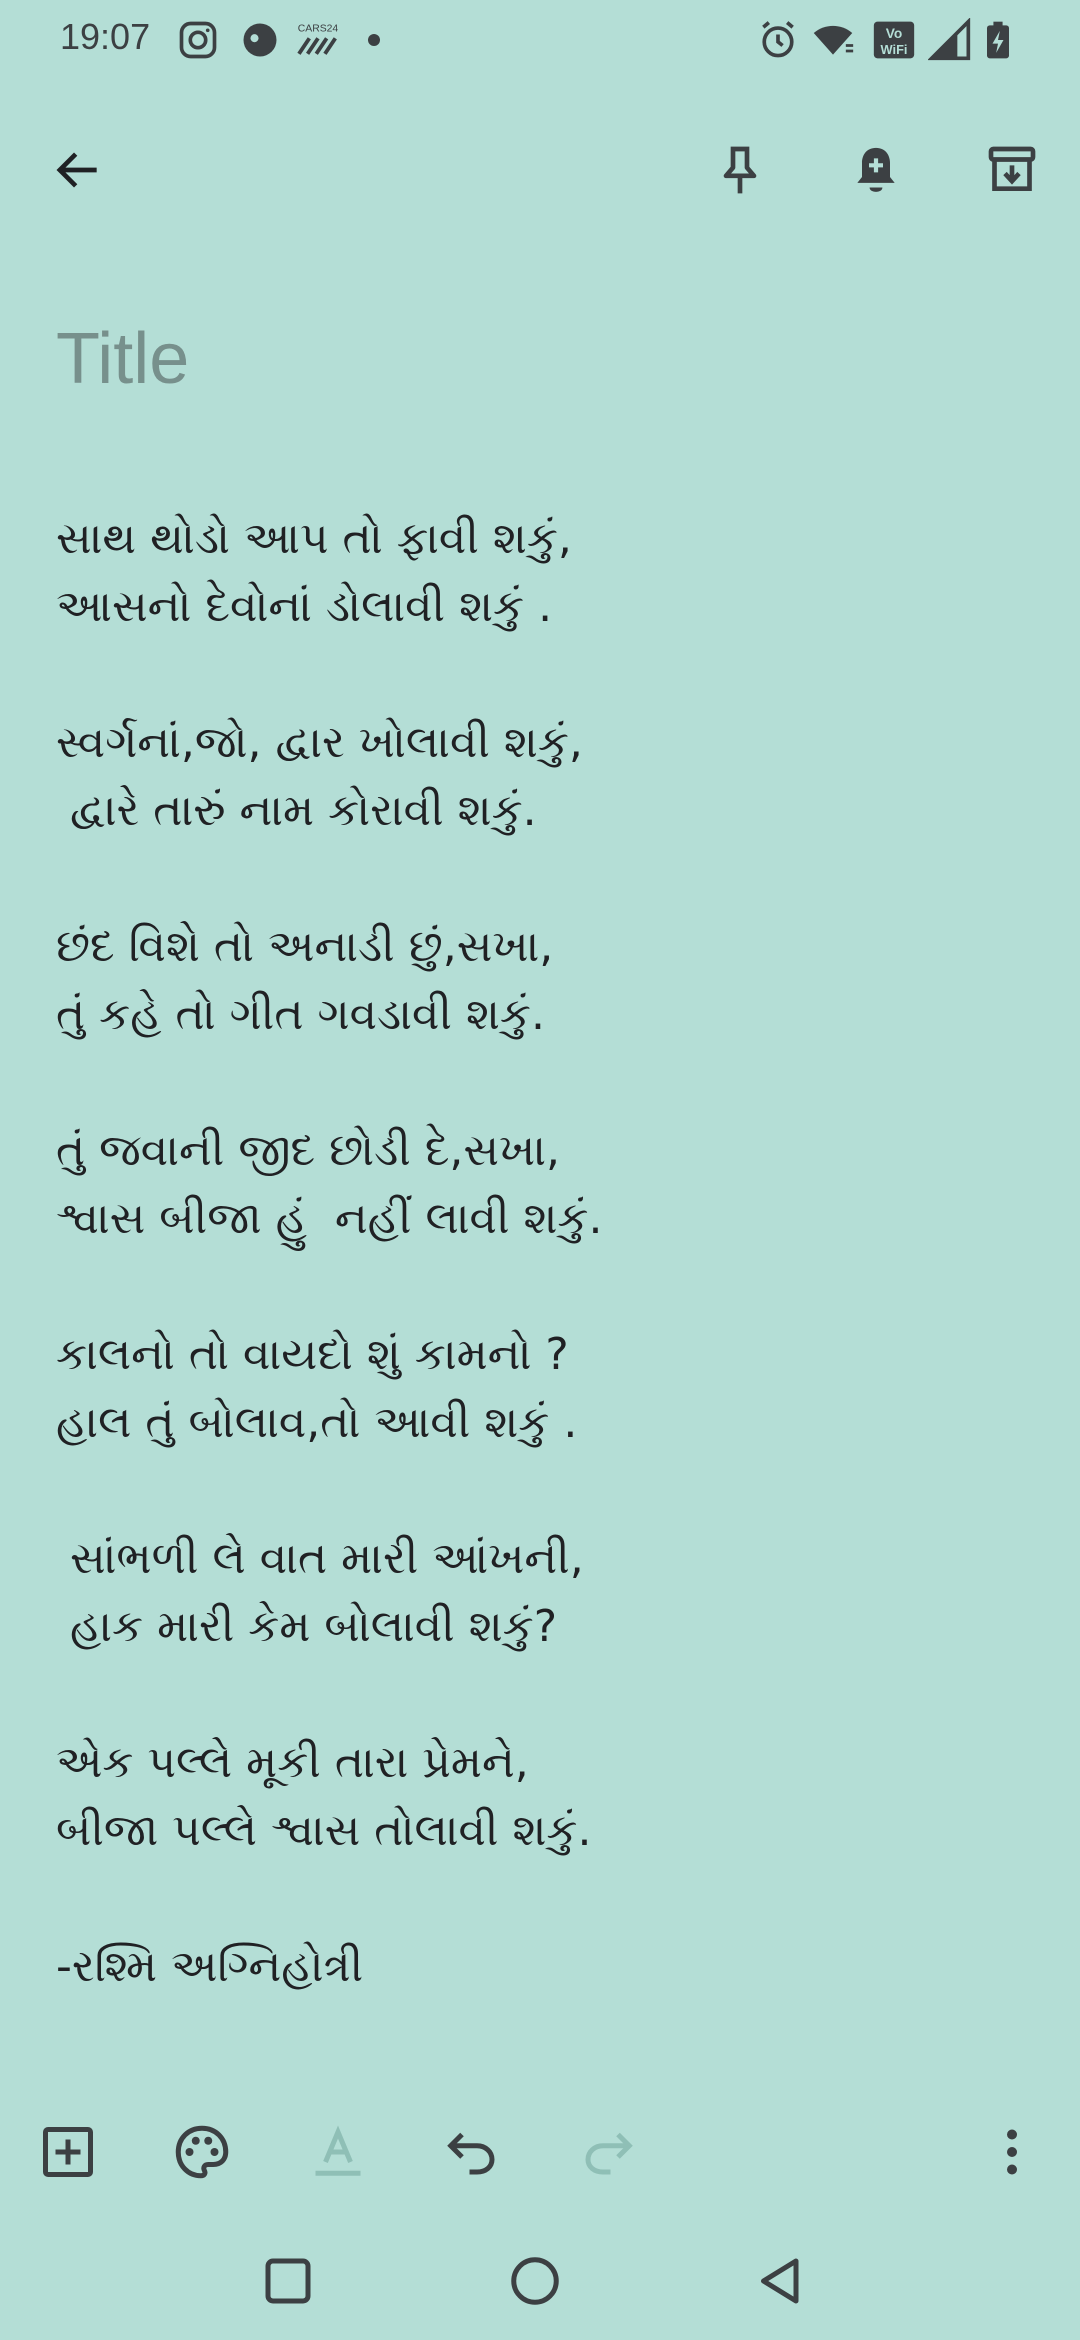 The height and width of the screenshot is (2340, 1080). I want to click on poem-line: સાથ થોડો આપ તો ફાવી શકું,, so click(314, 538).